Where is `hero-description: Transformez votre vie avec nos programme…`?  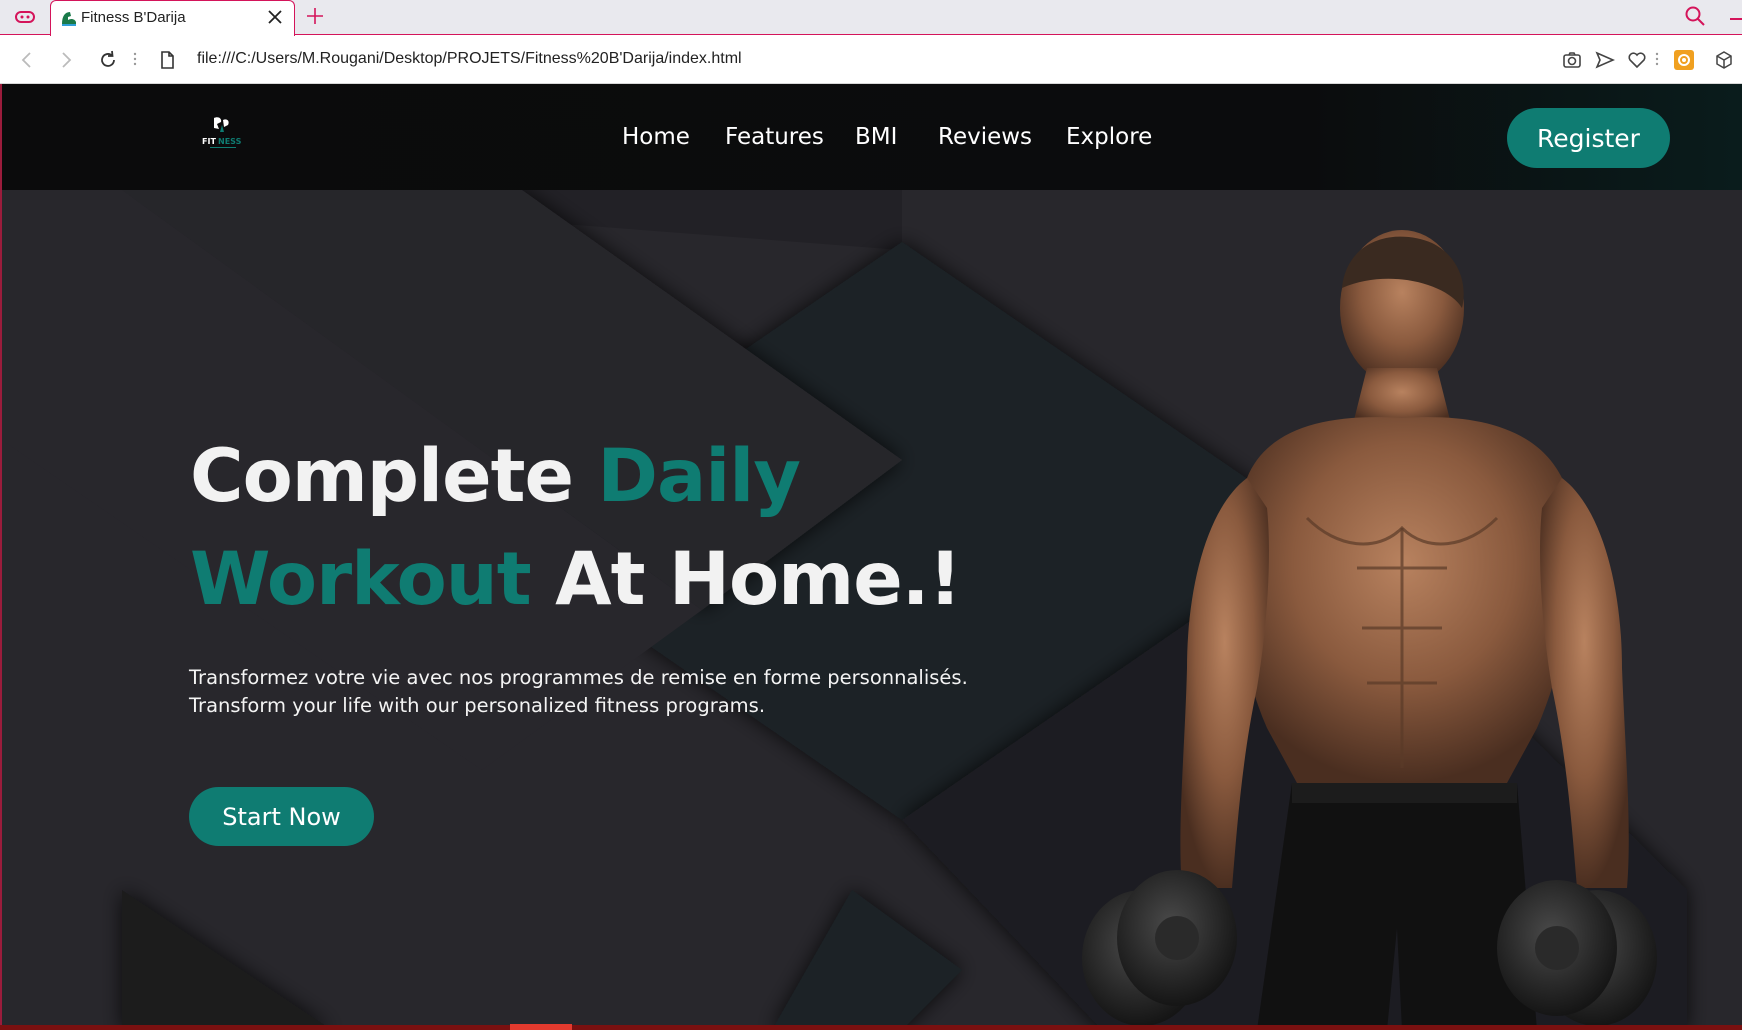 hero-description: Transformez votre vie avec nos programme… is located at coordinates (589, 692).